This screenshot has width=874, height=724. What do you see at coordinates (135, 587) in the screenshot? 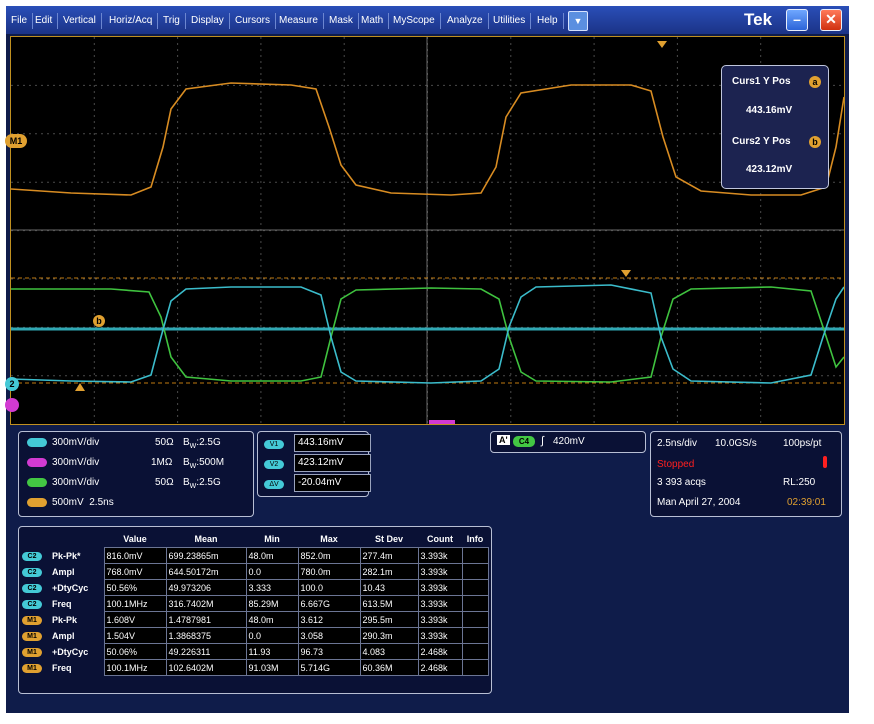
I see `measurement-value: 50.56%` at bounding box center [135, 587].